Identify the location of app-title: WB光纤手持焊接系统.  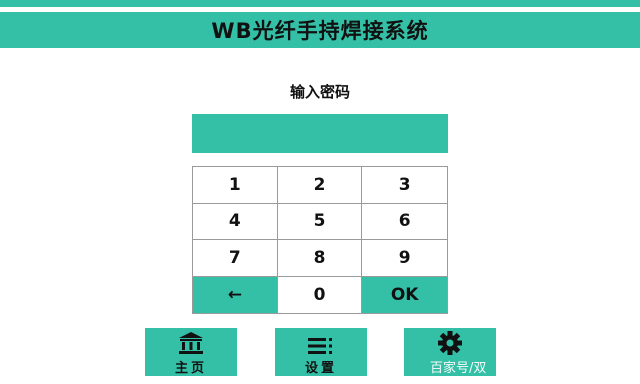
(320, 31).